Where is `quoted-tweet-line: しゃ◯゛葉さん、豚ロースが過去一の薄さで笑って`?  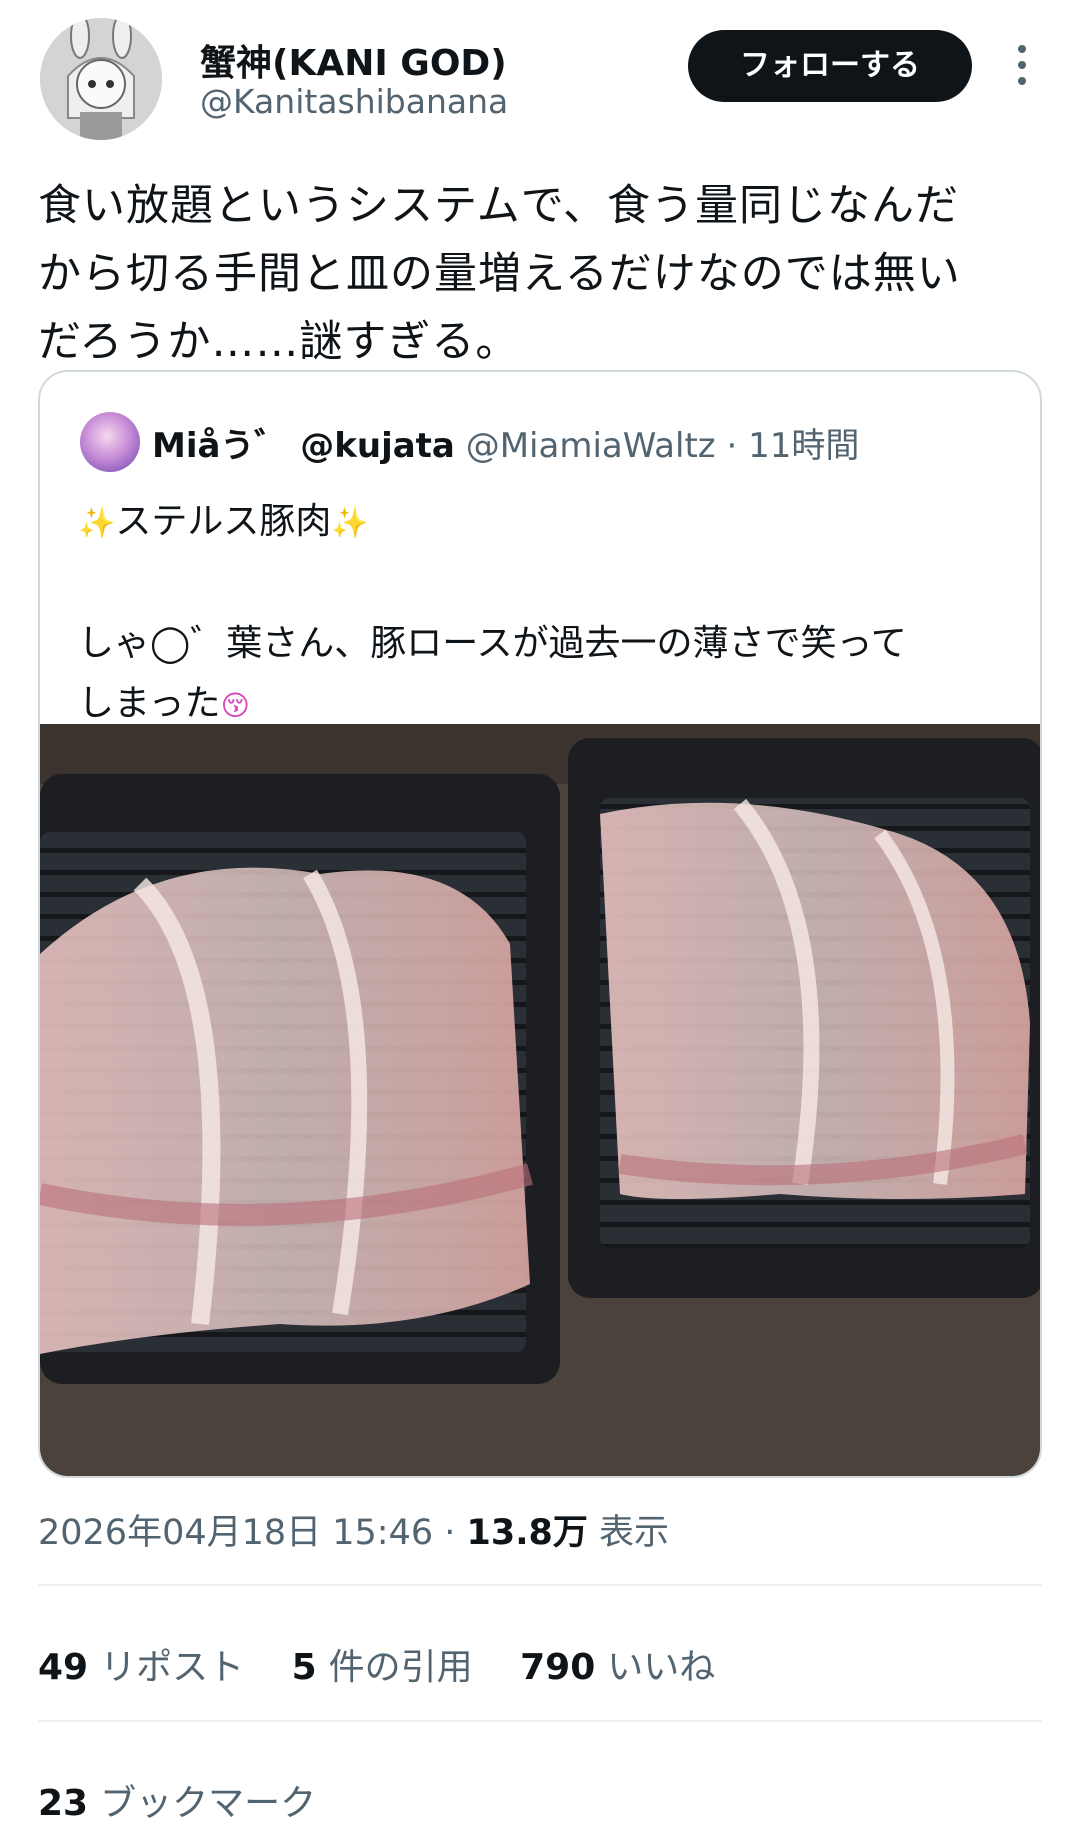 quoted-tweet-line: しゃ◯゛葉さん、豚ロースが過去一の薄さで笑って is located at coordinates (492, 643).